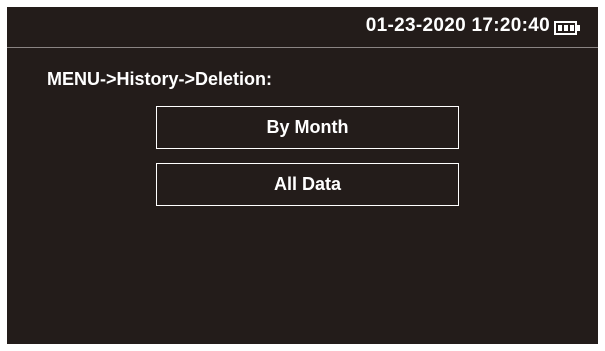 The width and height of the screenshot is (605, 351). What do you see at coordinates (302, 27) in the screenshot?
I see `status-bar: 01-23-2020 17:20:40` at bounding box center [302, 27].